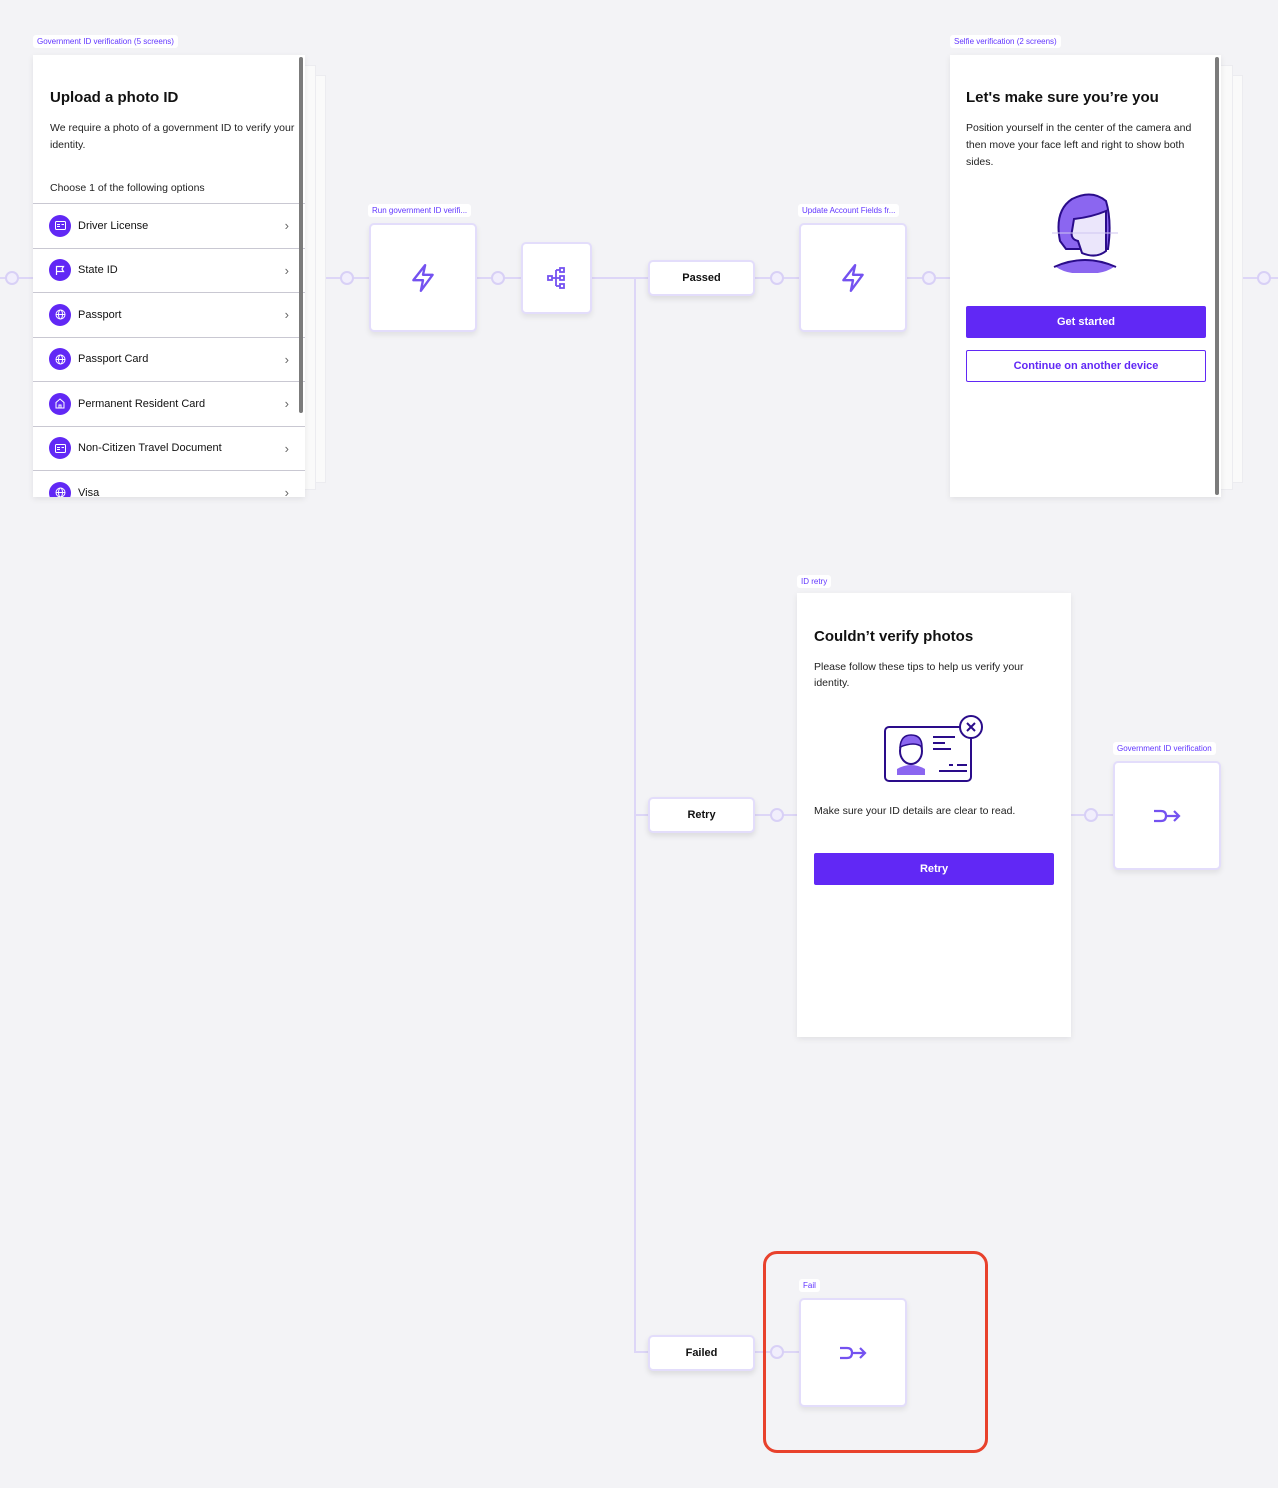  Describe the element at coordinates (701, 1353) in the screenshot. I see `branch-failed: Failed` at that location.